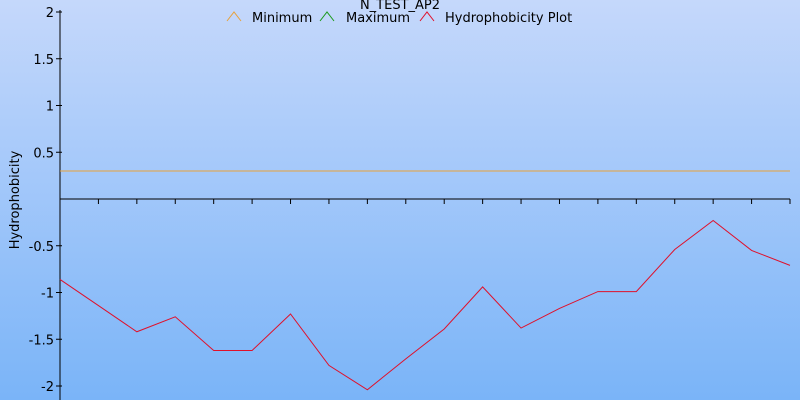 This screenshot has width=800, height=400. Describe the element at coordinates (47, 387) in the screenshot. I see `y-tick-label: -2` at that location.